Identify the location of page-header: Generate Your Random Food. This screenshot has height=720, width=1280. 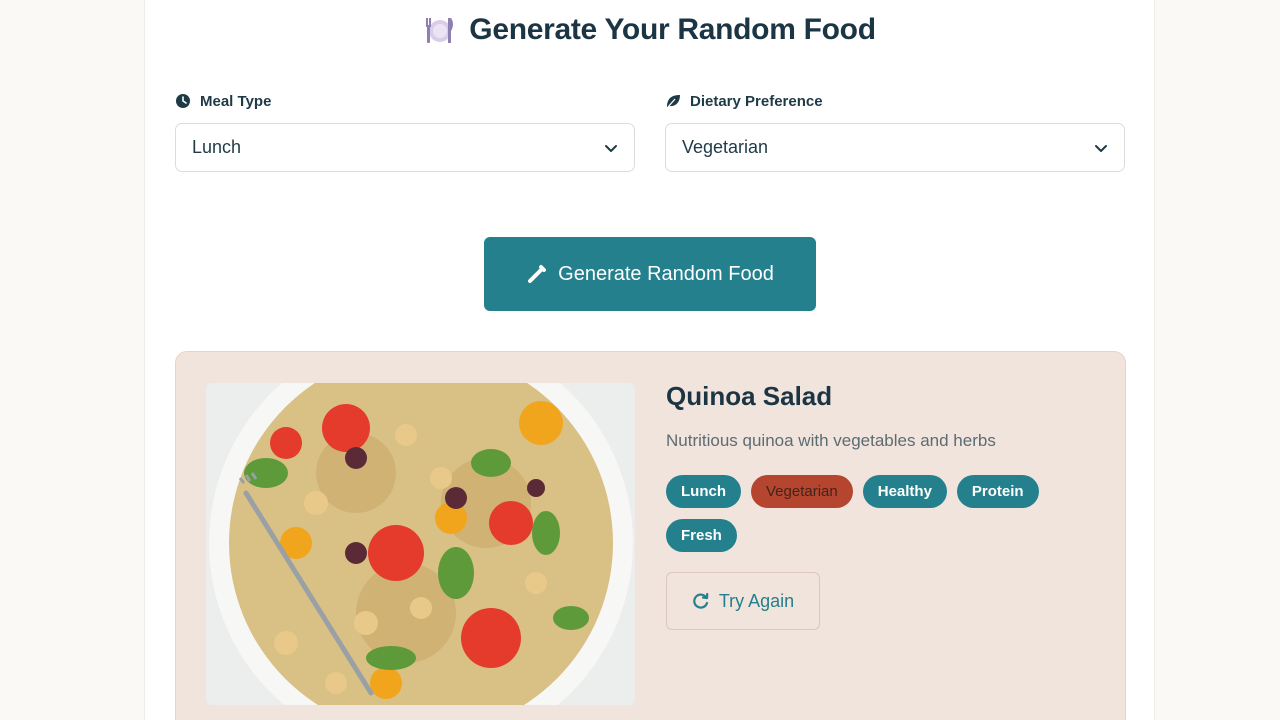
(649, 30).